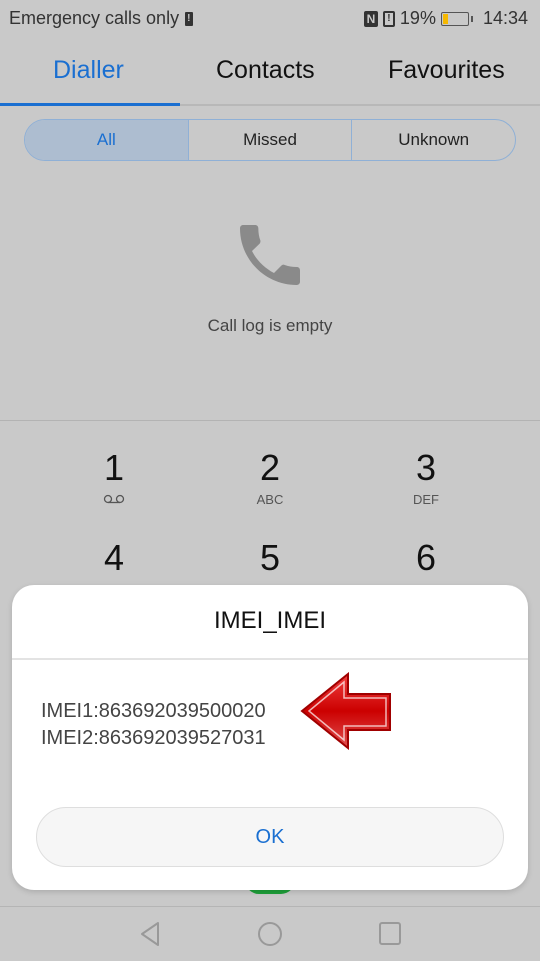 The height and width of the screenshot is (961, 540). I want to click on filter-all: All, so click(106, 140).